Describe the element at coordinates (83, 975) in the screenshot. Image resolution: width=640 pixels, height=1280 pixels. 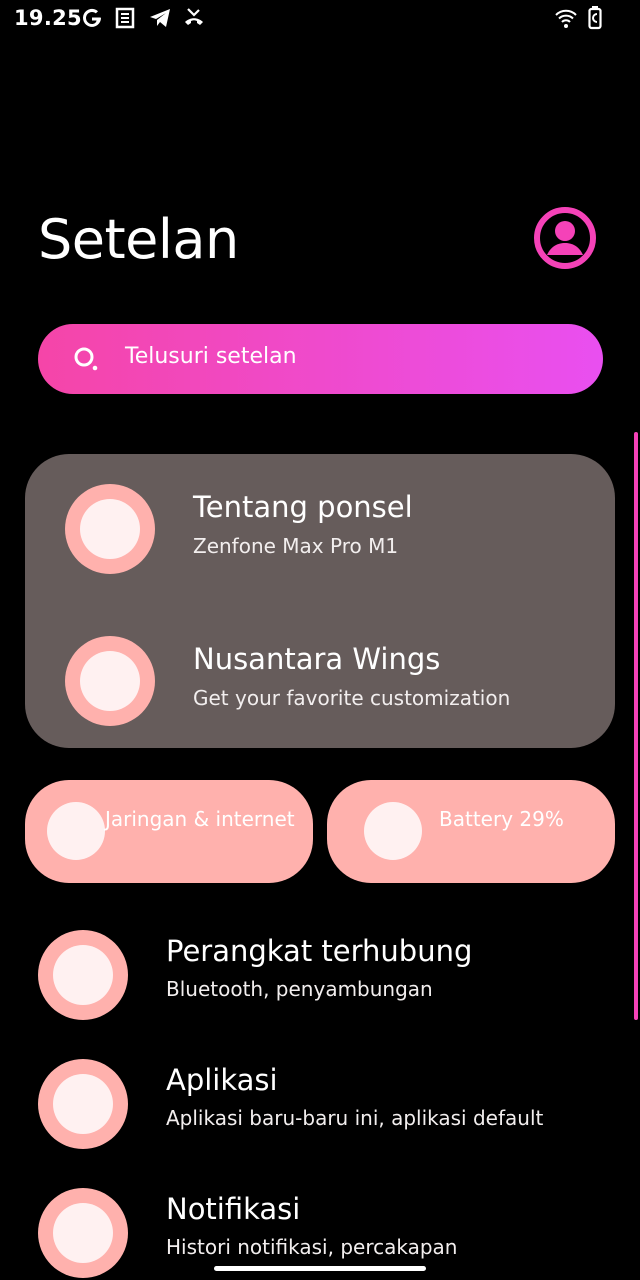
I see `connected-devices-icon` at that location.